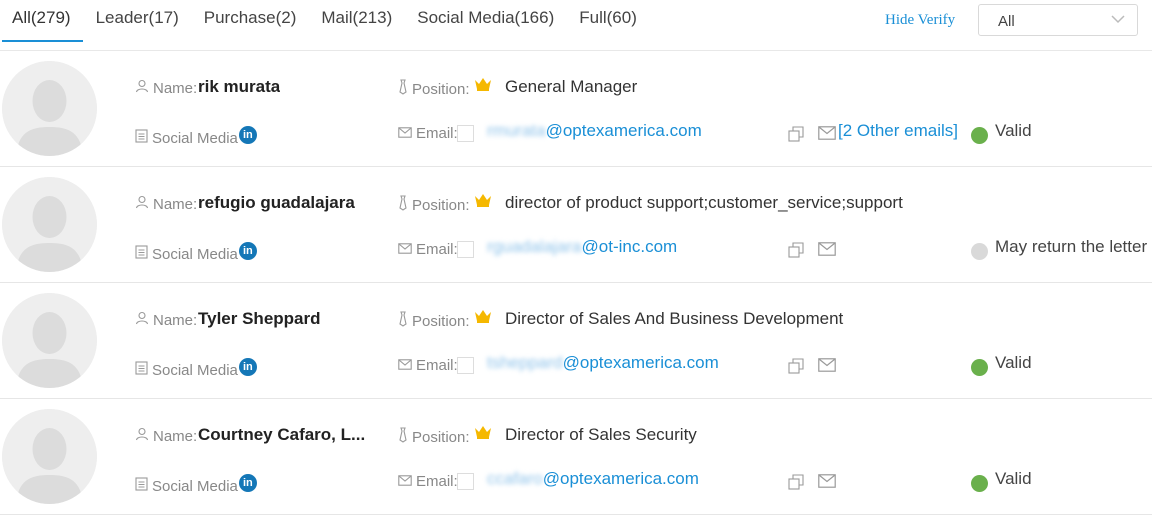 The width and height of the screenshot is (1152, 515). Describe the element at coordinates (356, 21) in the screenshot. I see `tab-mail: Mail(213)` at that location.